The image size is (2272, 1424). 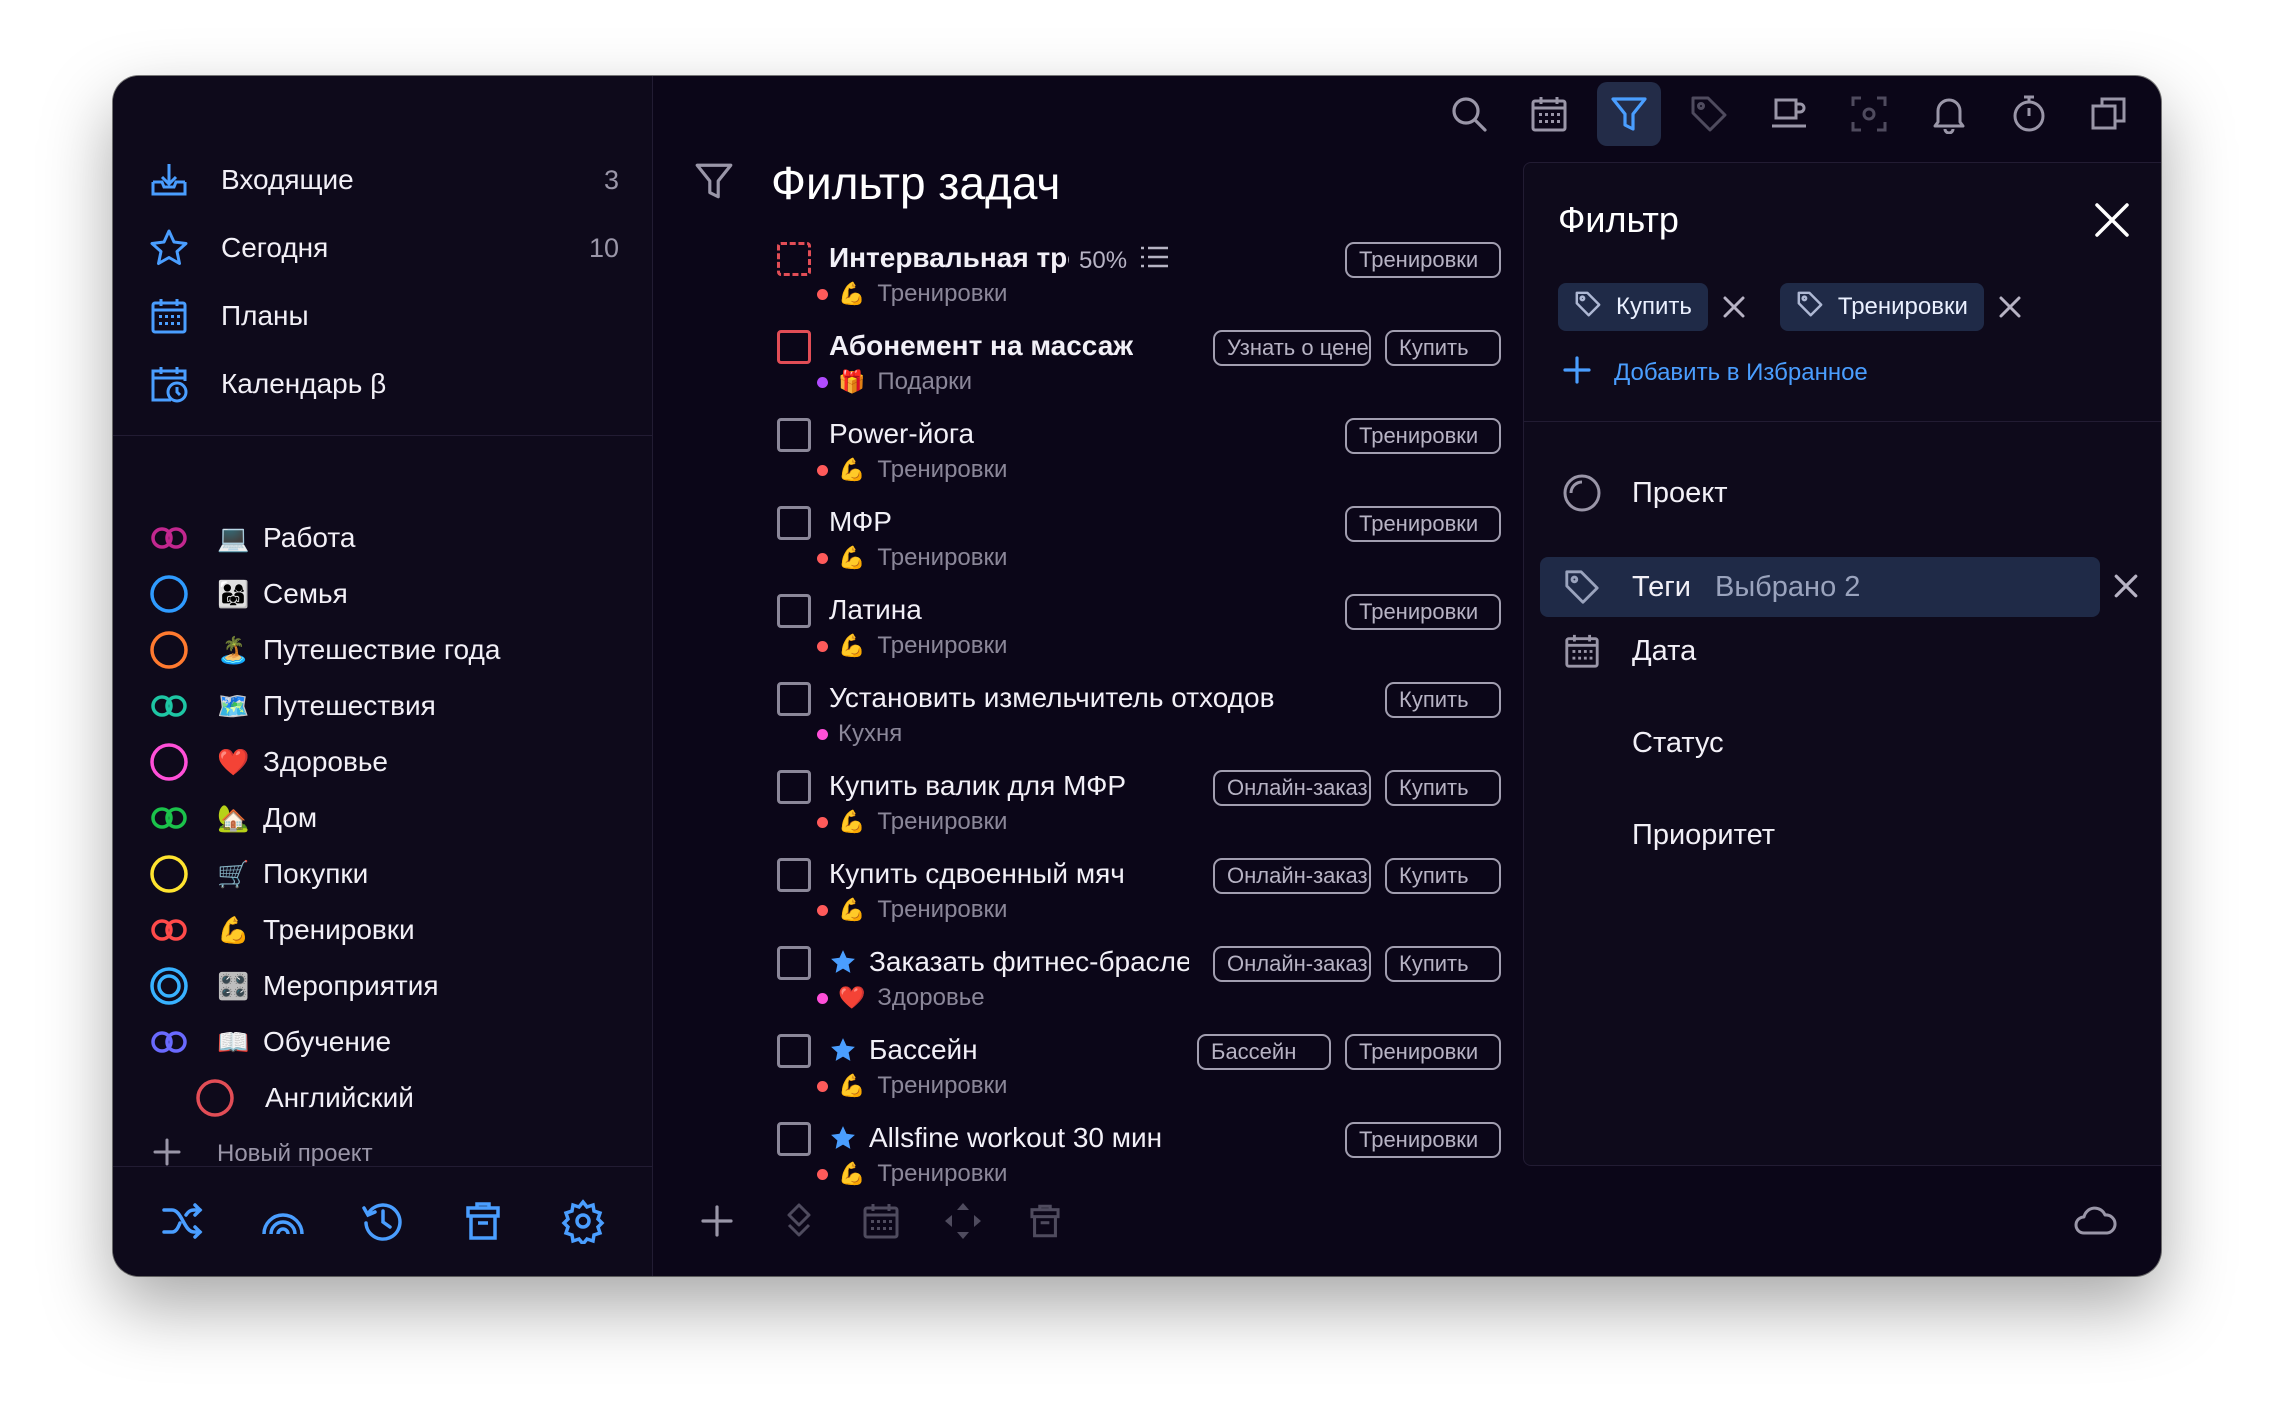 I want to click on task-title: Бассейн, so click(x=923, y=1049).